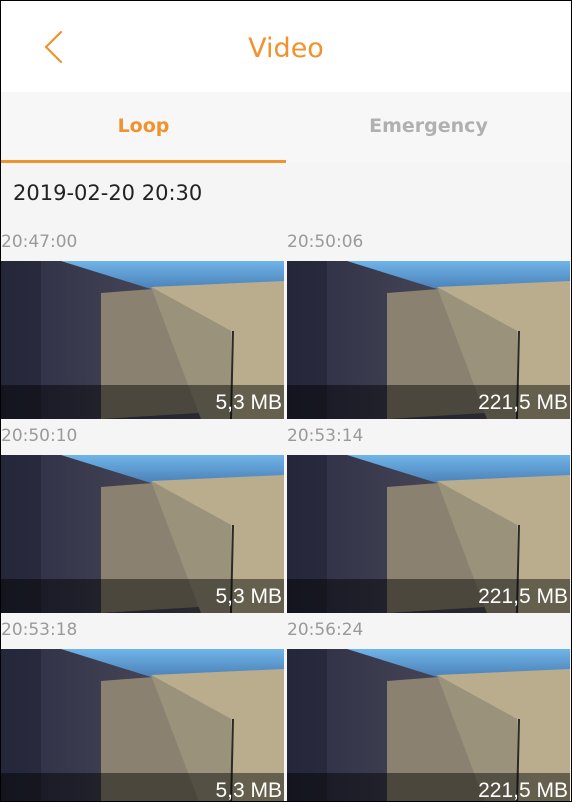 Image resolution: width=572 pixels, height=802 pixels. I want to click on video-time: 20:56:24, so click(325, 630).